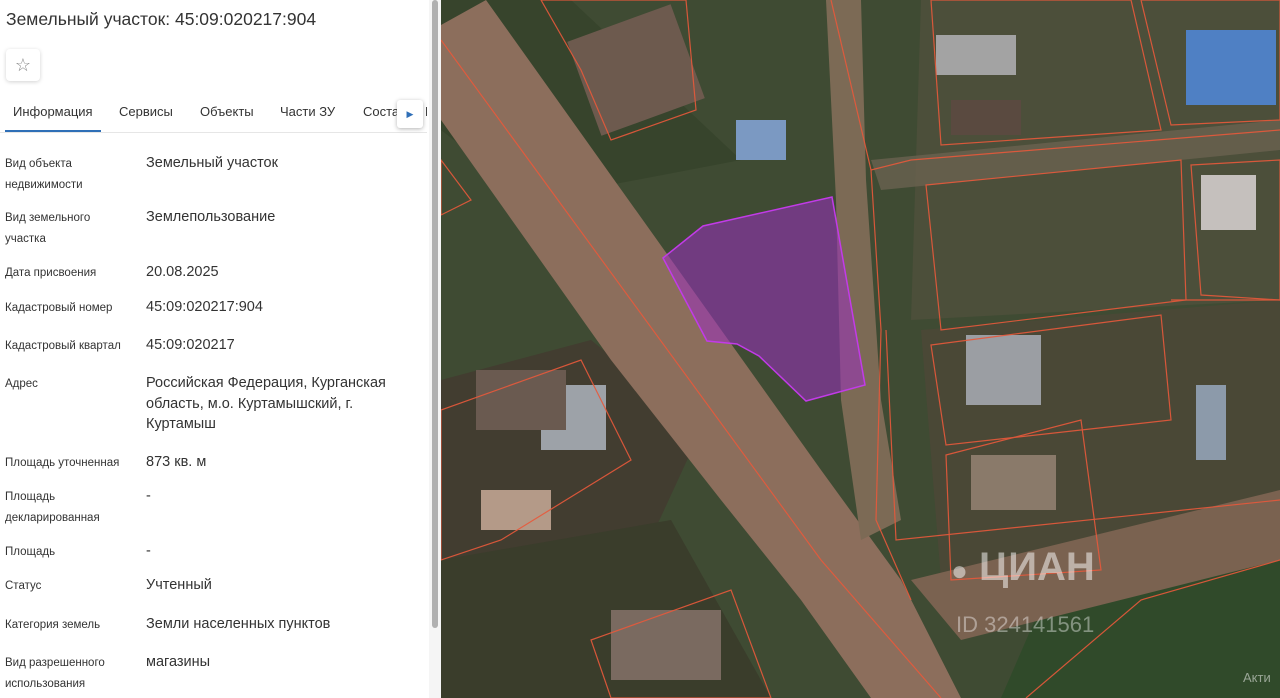 The width and height of the screenshot is (1280, 698). What do you see at coordinates (62, 463) in the screenshot?
I see `prop-label: Площадь уточненная` at bounding box center [62, 463].